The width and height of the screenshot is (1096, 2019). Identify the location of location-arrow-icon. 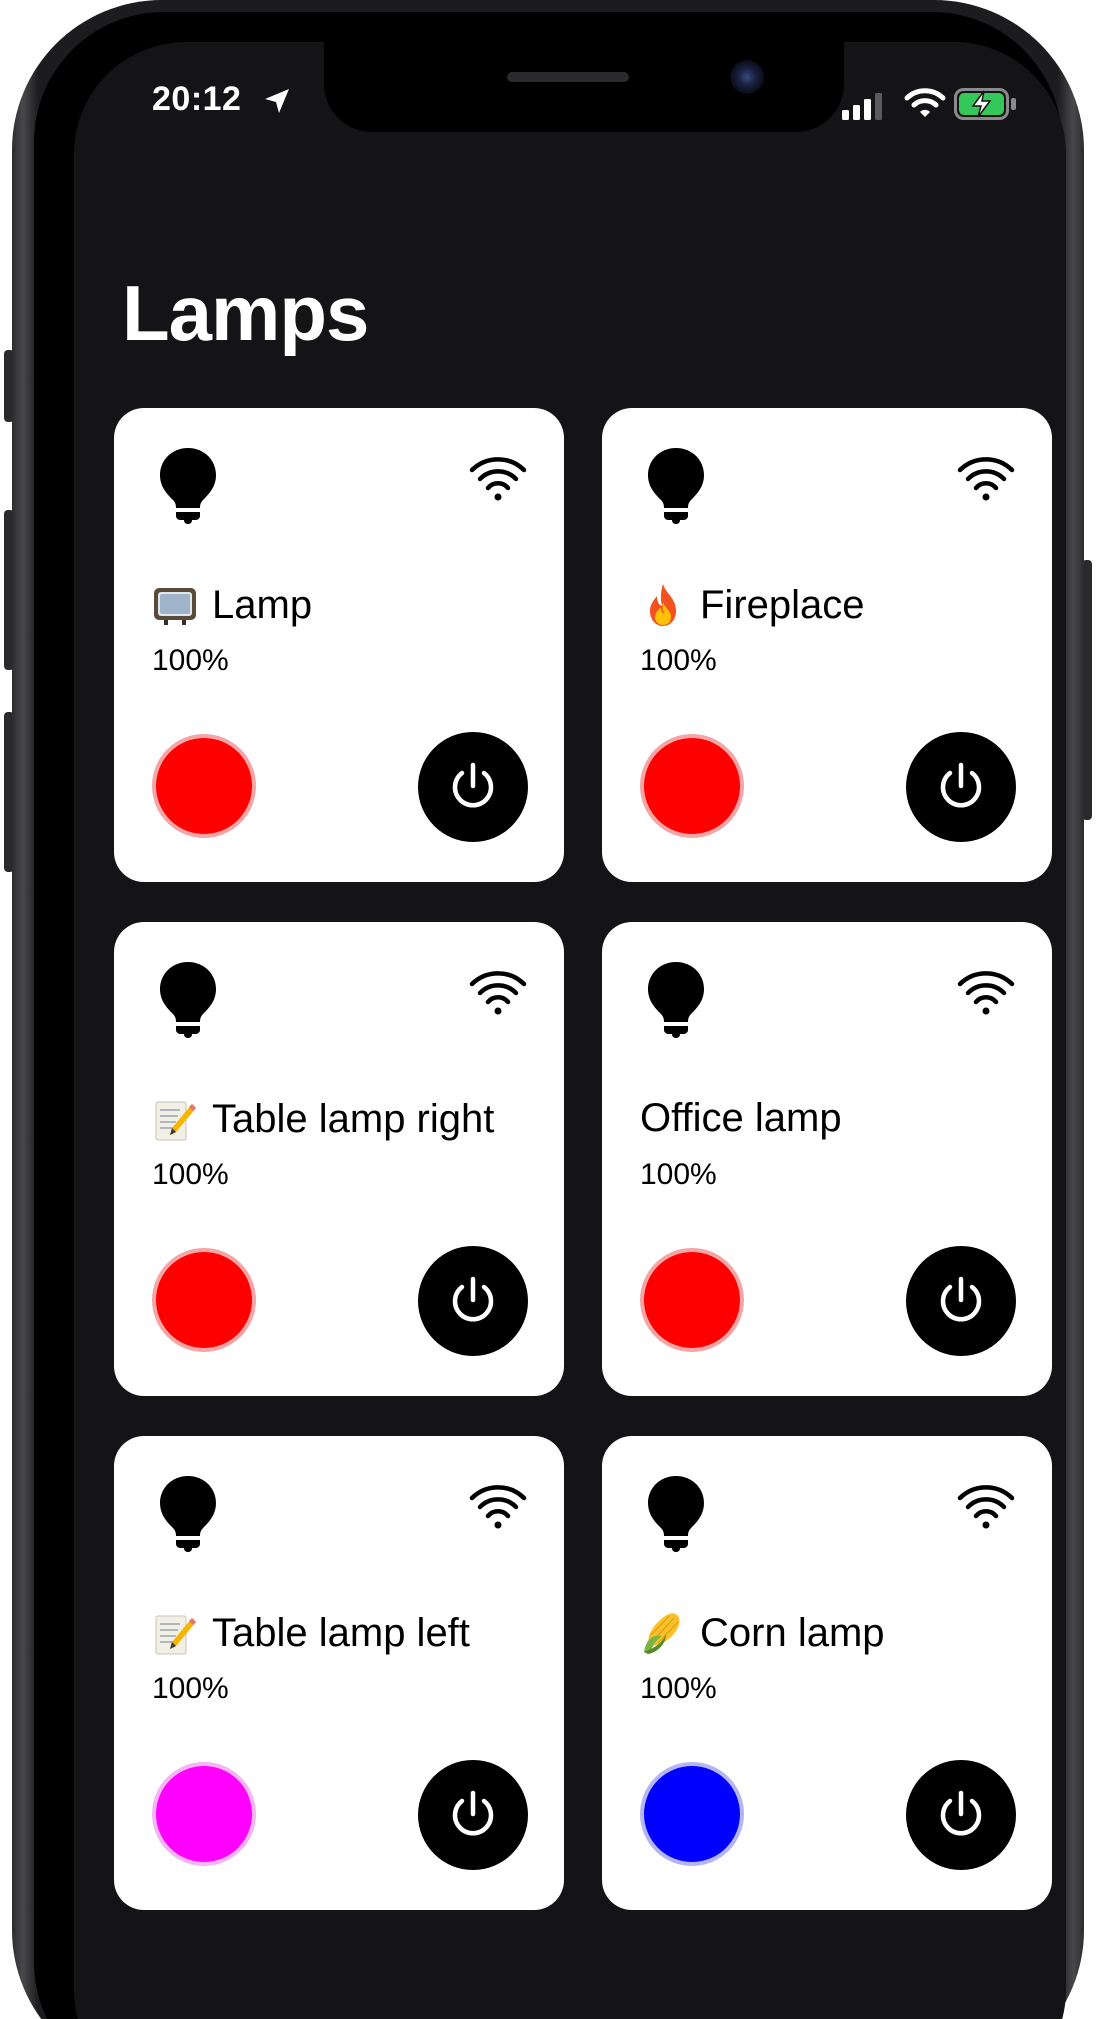
(277, 101).